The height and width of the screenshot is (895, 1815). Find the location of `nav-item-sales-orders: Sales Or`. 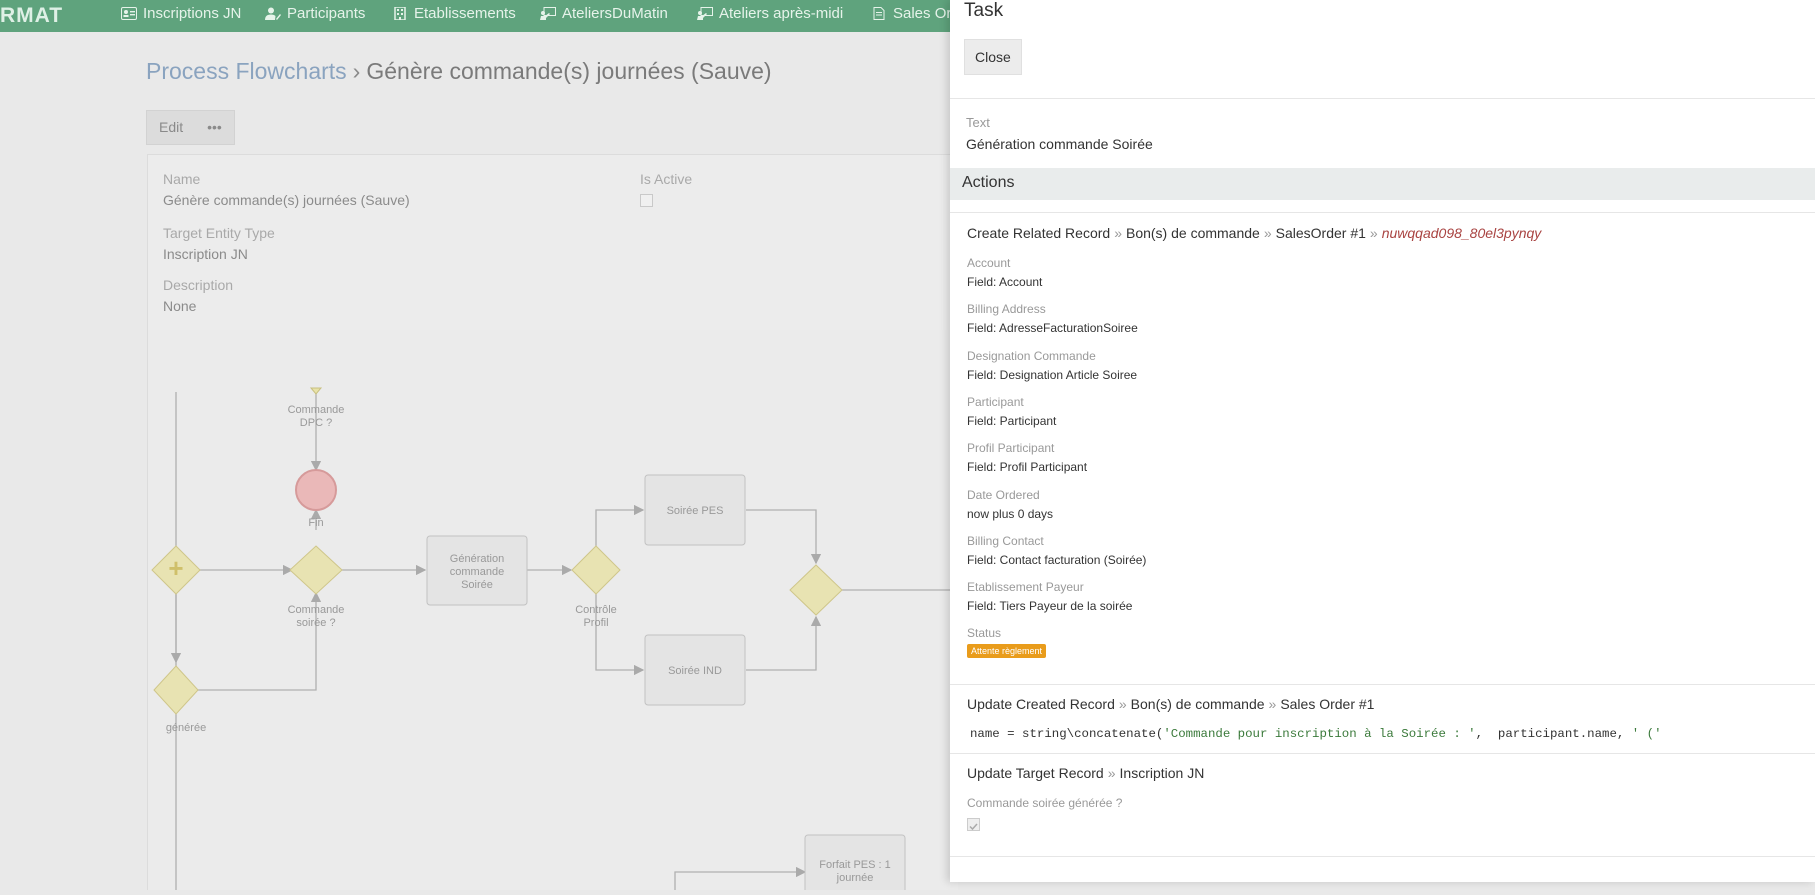

nav-item-sales-orders: Sales Or is located at coordinates (911, 13).